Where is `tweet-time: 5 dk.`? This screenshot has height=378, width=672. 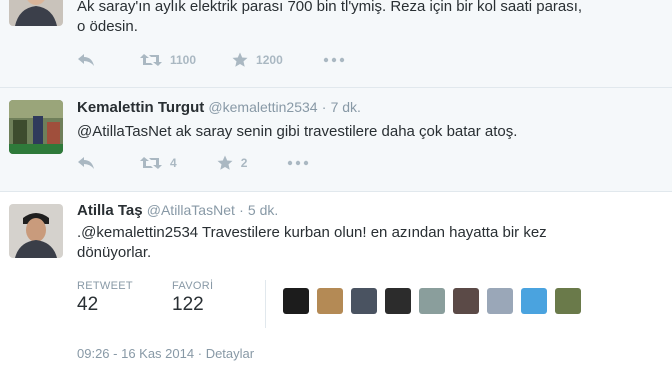 tweet-time: 5 dk. is located at coordinates (263, 210).